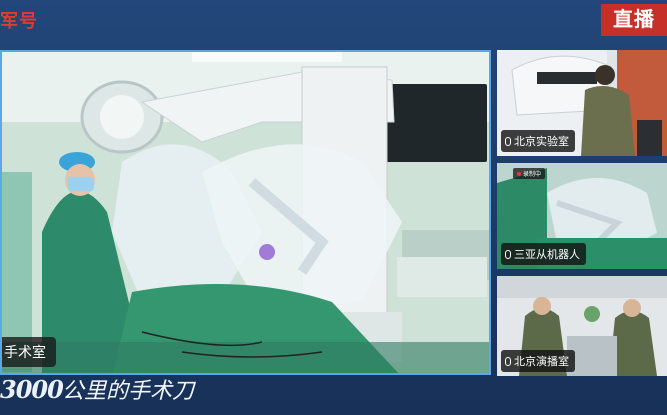 The image size is (667, 415). I want to click on side-feed-beijing-lab: 北京实验室, so click(582, 103).